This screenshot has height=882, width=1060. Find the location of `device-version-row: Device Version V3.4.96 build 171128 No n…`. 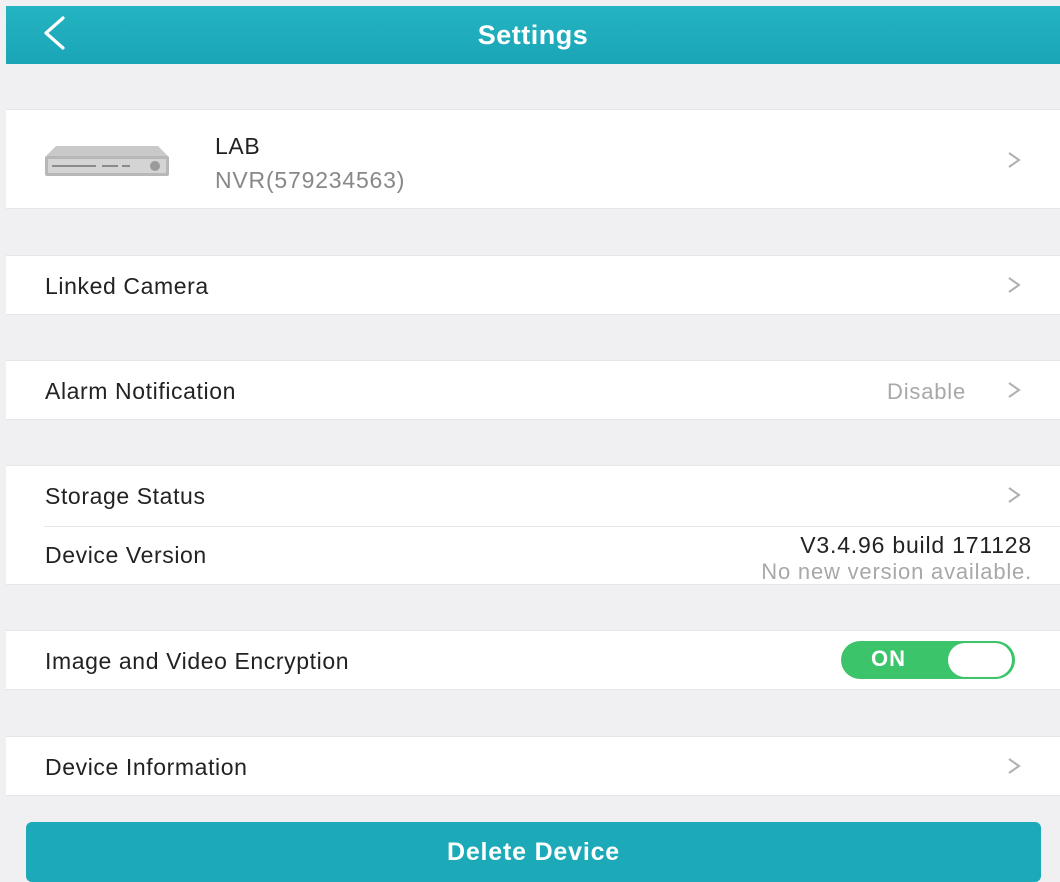

device-version-row: Device Version V3.4.96 build 171128 No n… is located at coordinates (533, 556).